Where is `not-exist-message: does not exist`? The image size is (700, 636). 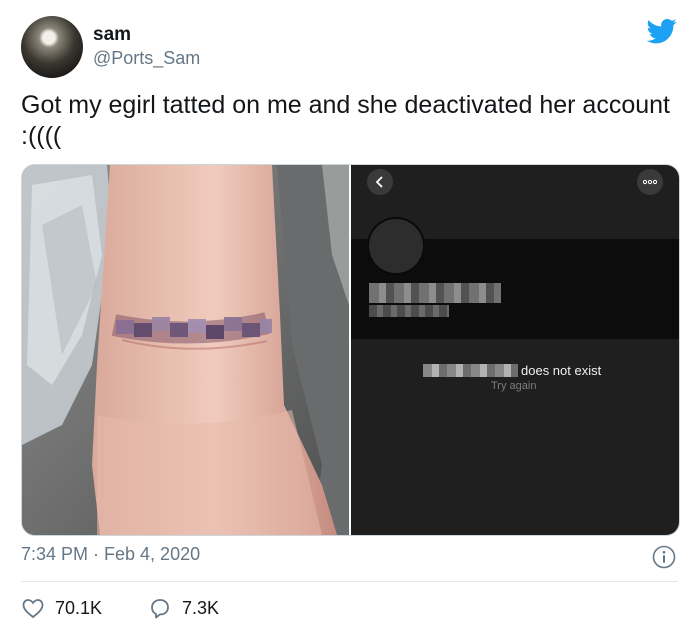
not-exist-message: does not exist is located at coordinates (512, 370).